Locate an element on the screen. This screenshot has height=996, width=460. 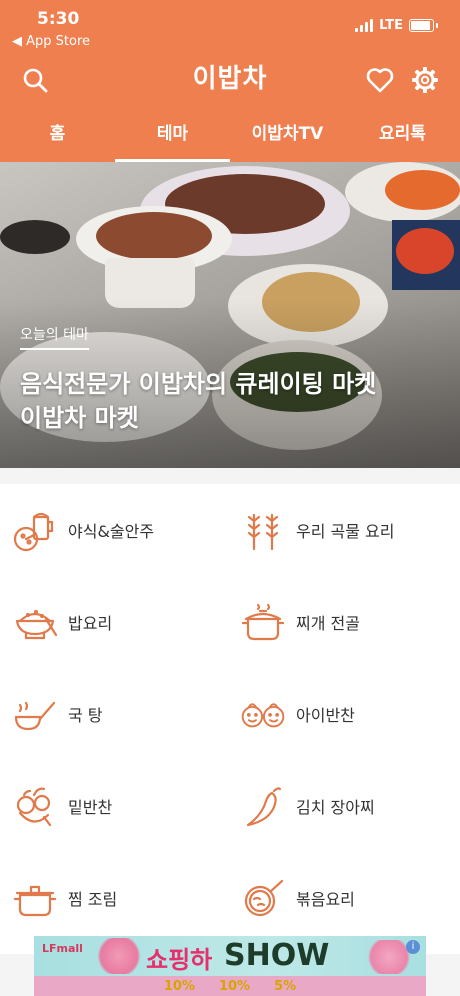
tab-bar: 홈 테마 이밥차TV 요리톡 is located at coordinates (230, 138).